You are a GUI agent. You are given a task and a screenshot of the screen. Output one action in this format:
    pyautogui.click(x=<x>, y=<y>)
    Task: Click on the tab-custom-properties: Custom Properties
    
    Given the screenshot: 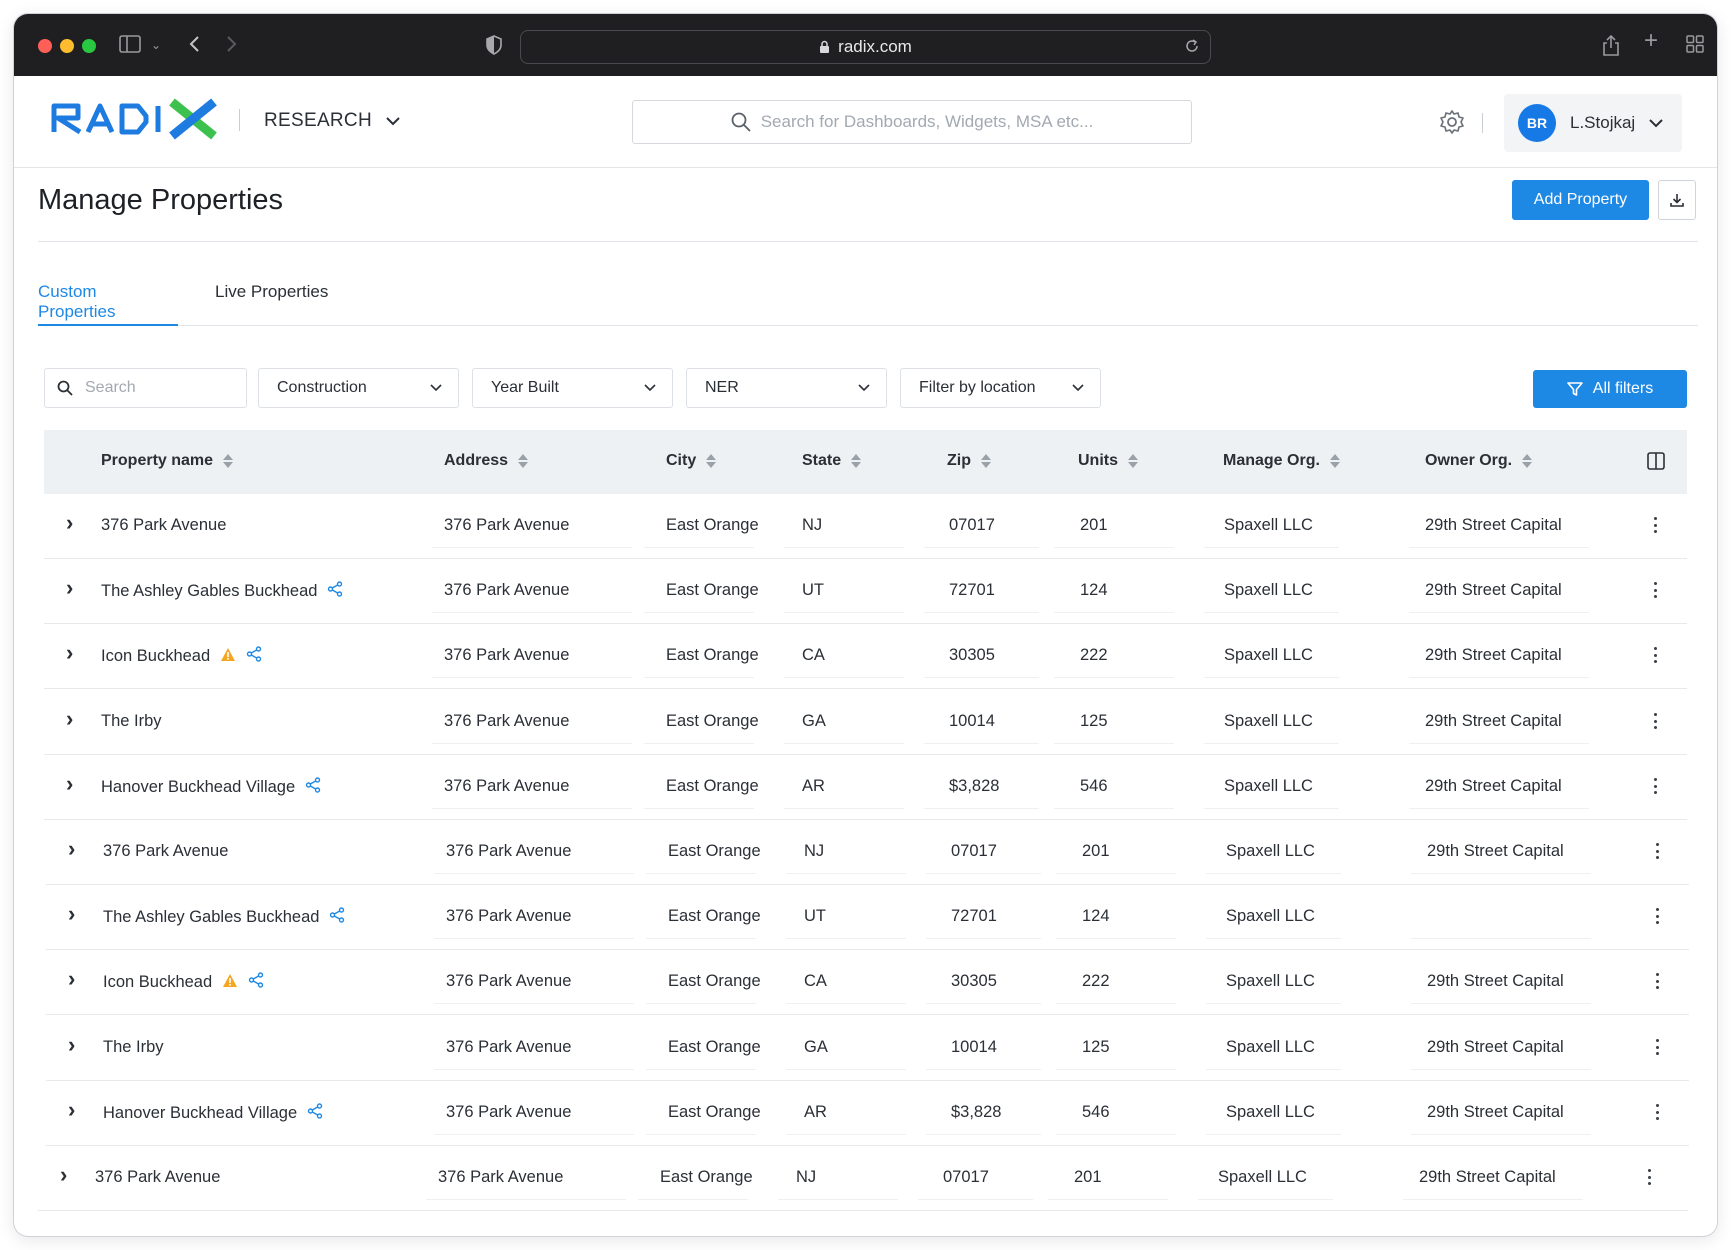 What is the action you would take?
    pyautogui.click(x=108, y=304)
    